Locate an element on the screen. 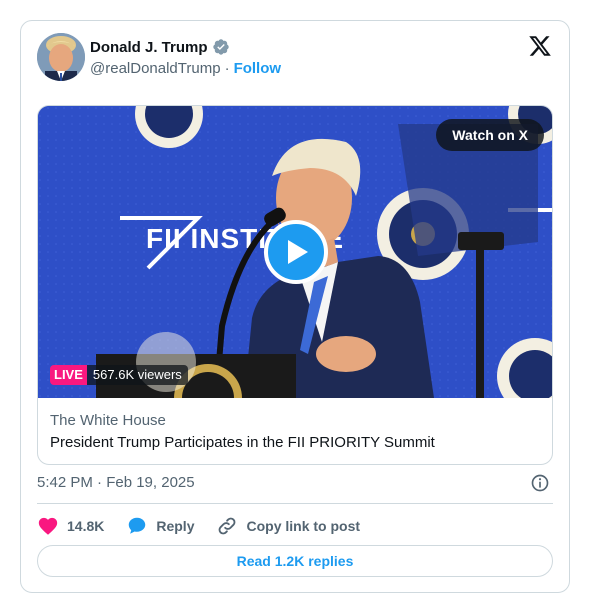 The width and height of the screenshot is (590, 613). avatar is located at coordinates (61, 57).